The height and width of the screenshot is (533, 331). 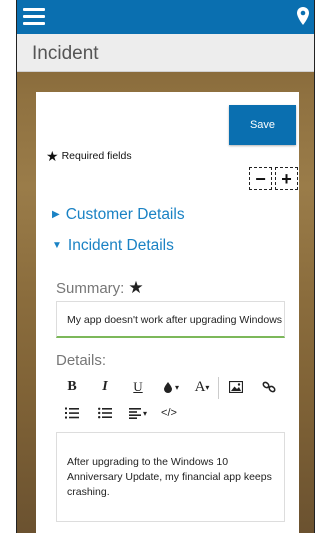 What do you see at coordinates (90, 288) in the screenshot?
I see `summary-label-text: Summary:` at bounding box center [90, 288].